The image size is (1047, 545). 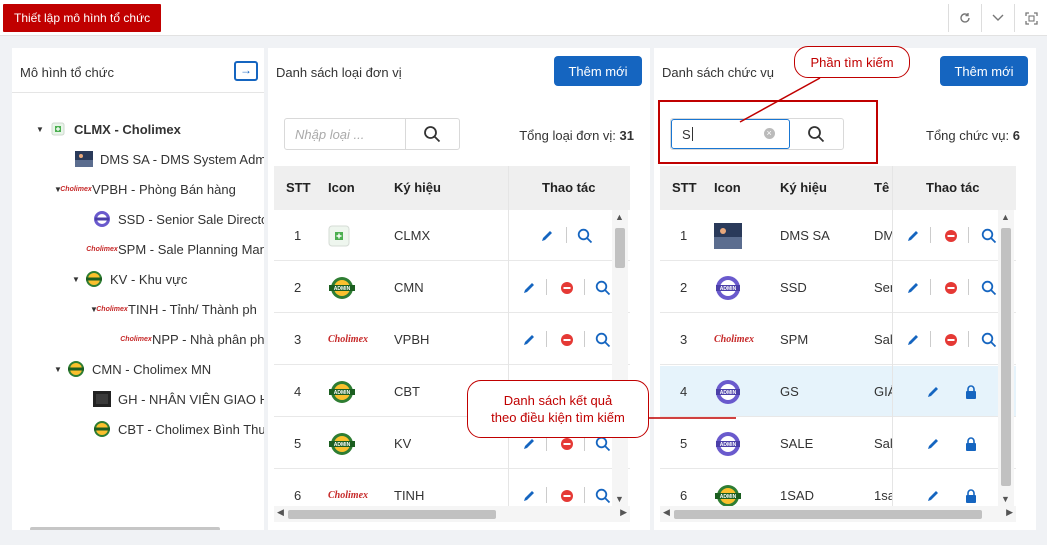 What do you see at coordinates (412, 235) in the screenshot?
I see `cell-code: CLMX` at bounding box center [412, 235].